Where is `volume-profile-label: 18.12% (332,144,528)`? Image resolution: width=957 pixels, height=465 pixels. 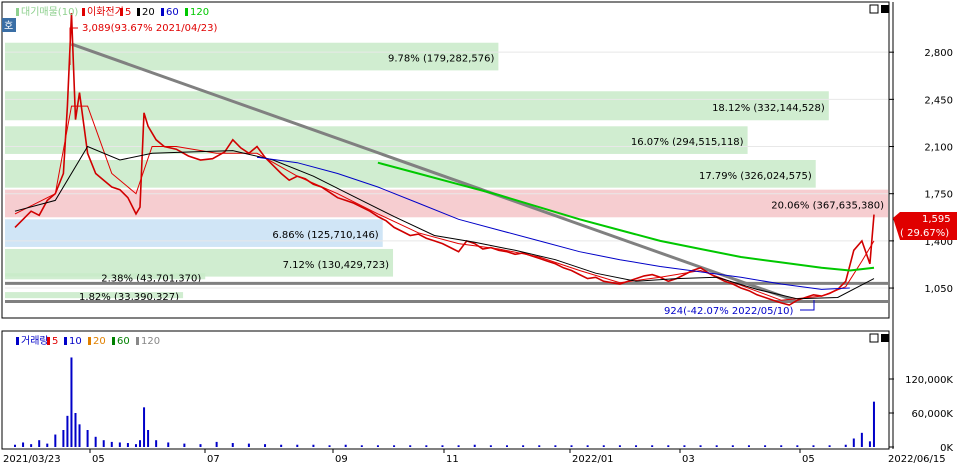 volume-profile-label: 18.12% (332,144,528) is located at coordinates (768, 108).